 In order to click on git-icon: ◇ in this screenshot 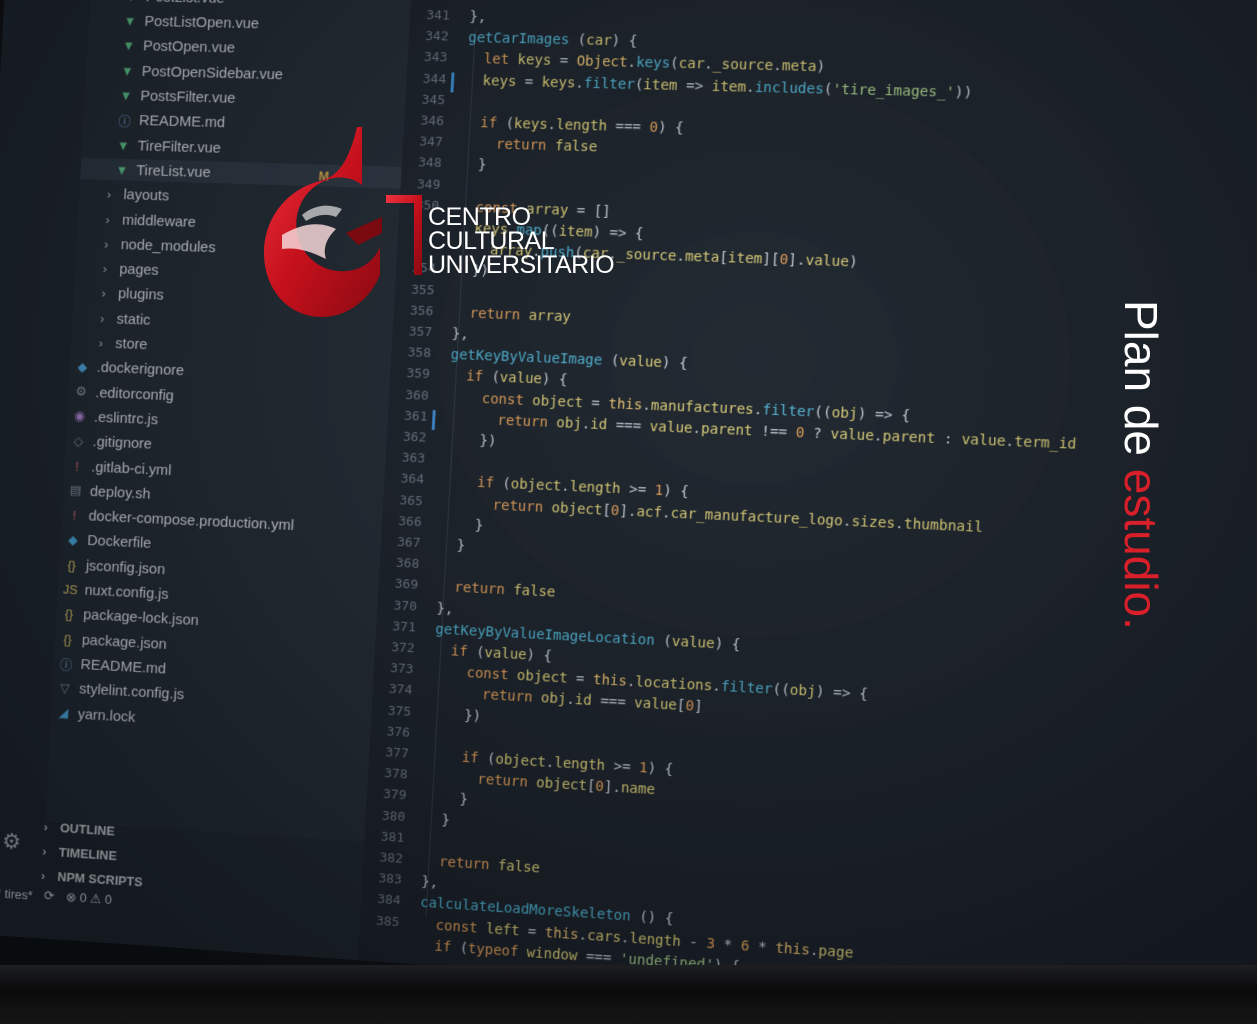, I will do `click(78, 441)`.